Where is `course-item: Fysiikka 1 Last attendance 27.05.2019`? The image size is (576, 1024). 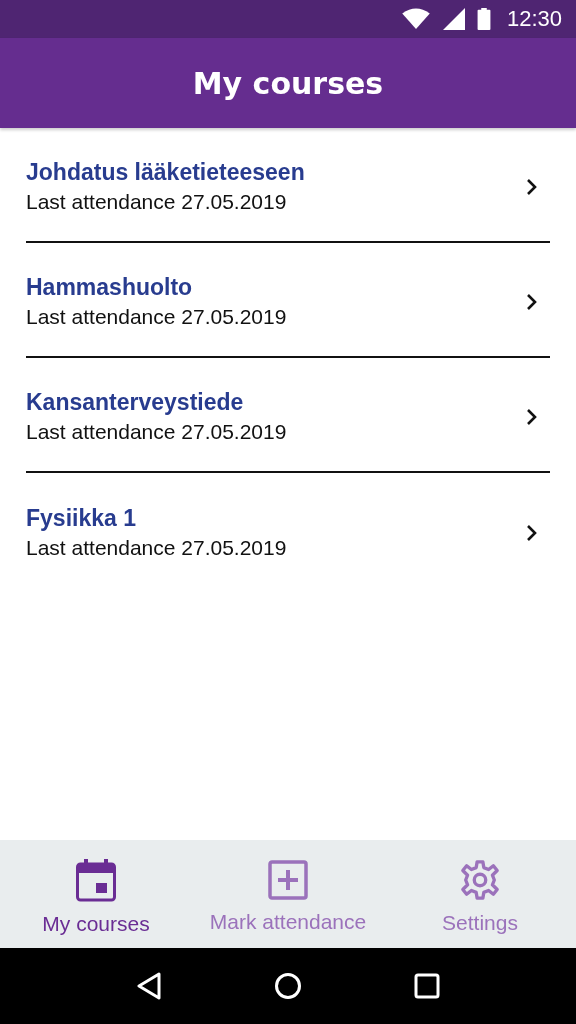 course-item: Fysiikka 1 Last attendance 27.05.2019 is located at coordinates (288, 530).